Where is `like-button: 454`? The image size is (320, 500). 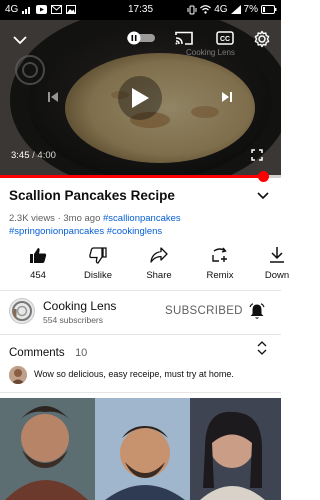
like-button: 454 is located at coordinates (38, 263).